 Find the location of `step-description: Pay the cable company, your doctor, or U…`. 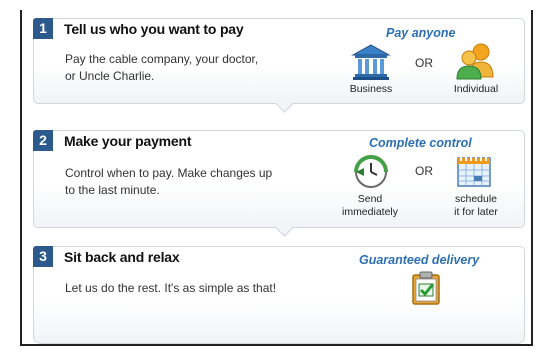

step-description: Pay the cable company, your doctor, or U… is located at coordinates (161, 68).